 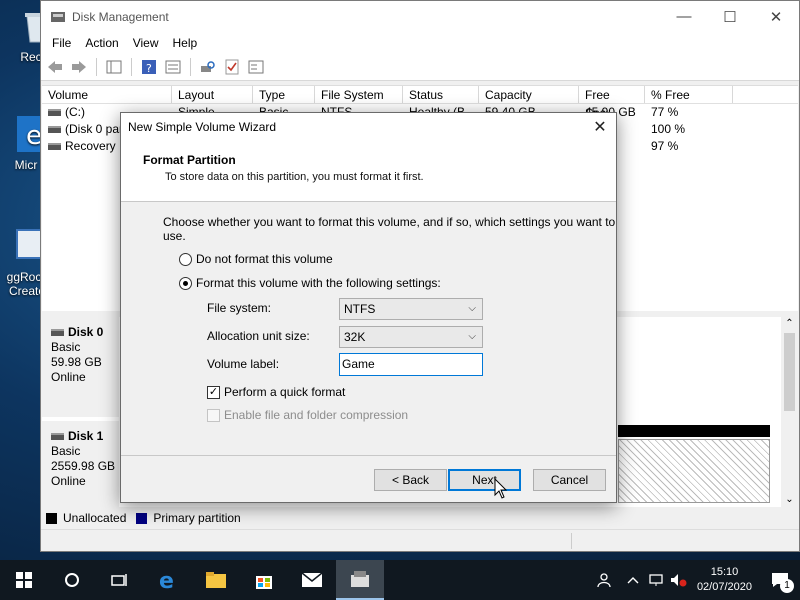 What do you see at coordinates (173, 67) in the screenshot?
I see `properties-button` at bounding box center [173, 67].